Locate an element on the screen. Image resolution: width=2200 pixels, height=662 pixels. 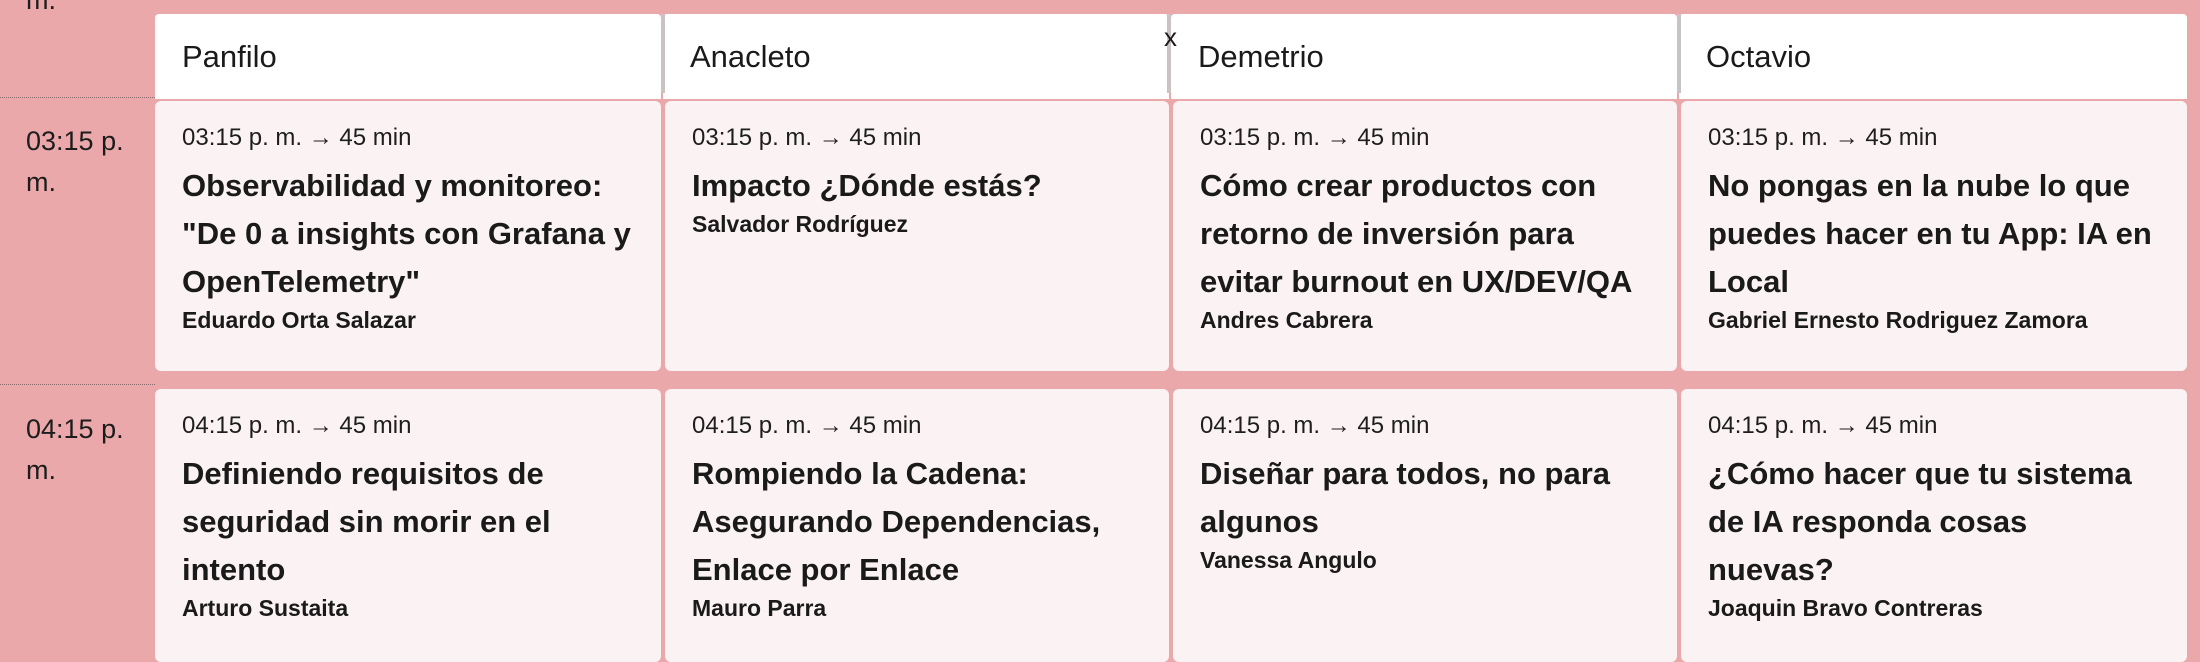
track-name: Anacleto is located at coordinates (750, 56).